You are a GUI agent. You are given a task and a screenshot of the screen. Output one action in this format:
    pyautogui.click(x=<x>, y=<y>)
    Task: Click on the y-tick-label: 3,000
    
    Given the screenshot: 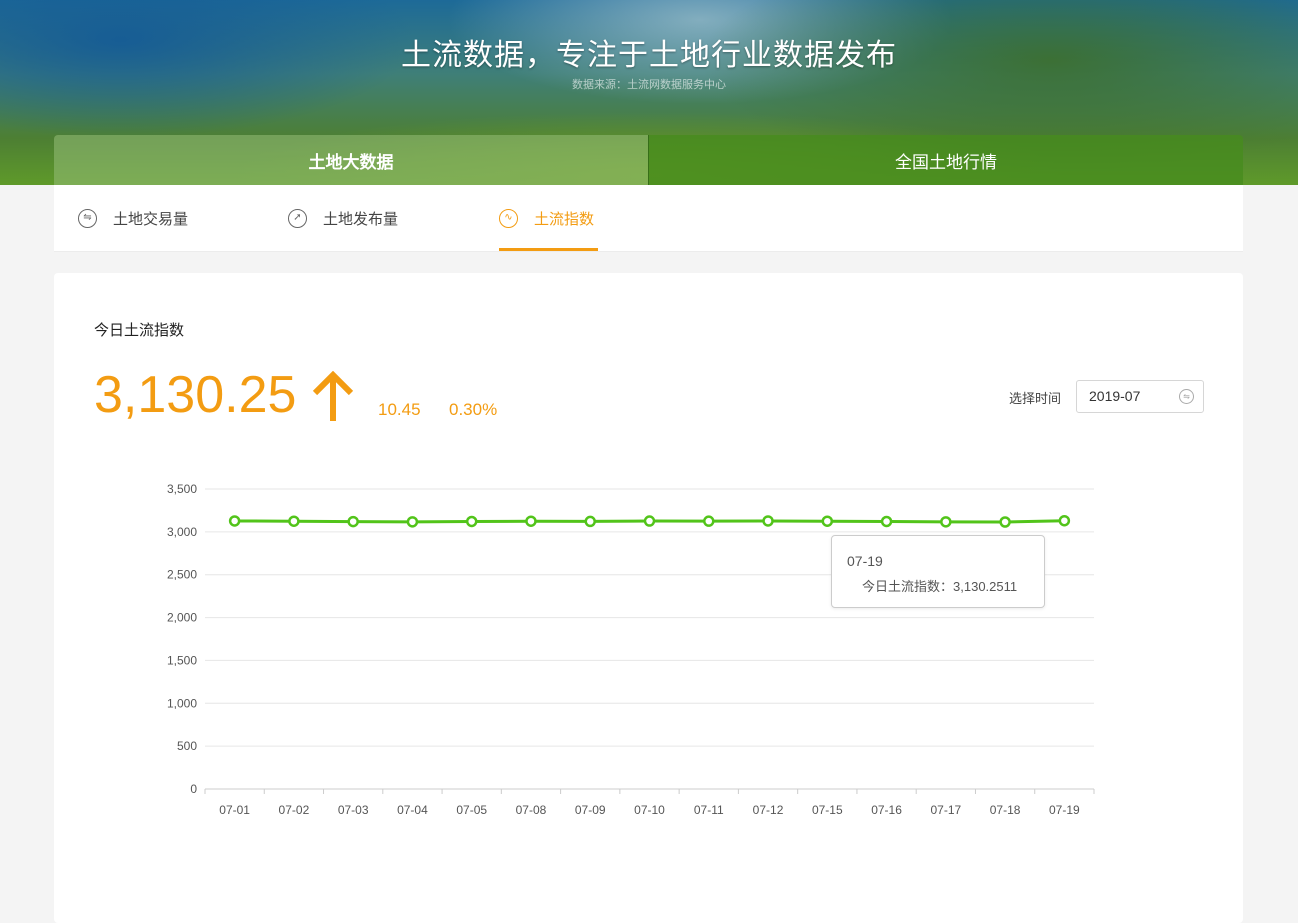 What is the action you would take?
    pyautogui.click(x=182, y=532)
    